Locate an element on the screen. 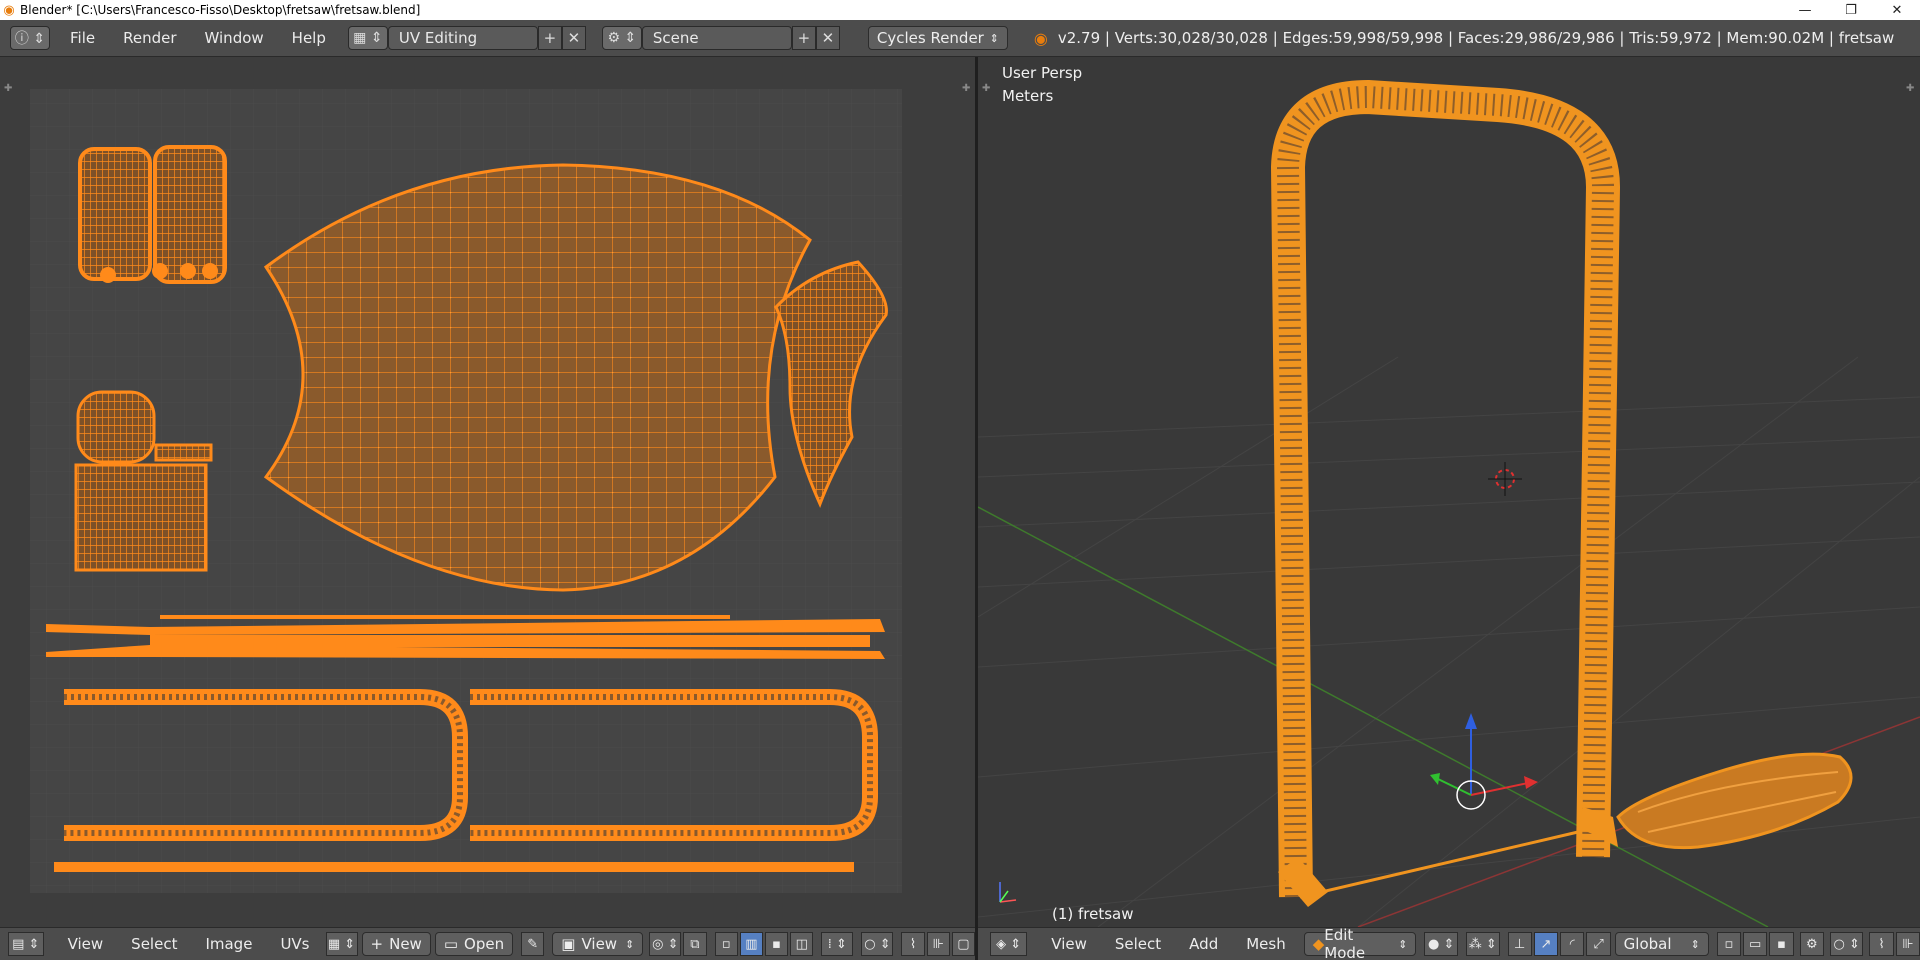 The width and height of the screenshot is (1920, 960). menu-render: Render is located at coordinates (149, 38).